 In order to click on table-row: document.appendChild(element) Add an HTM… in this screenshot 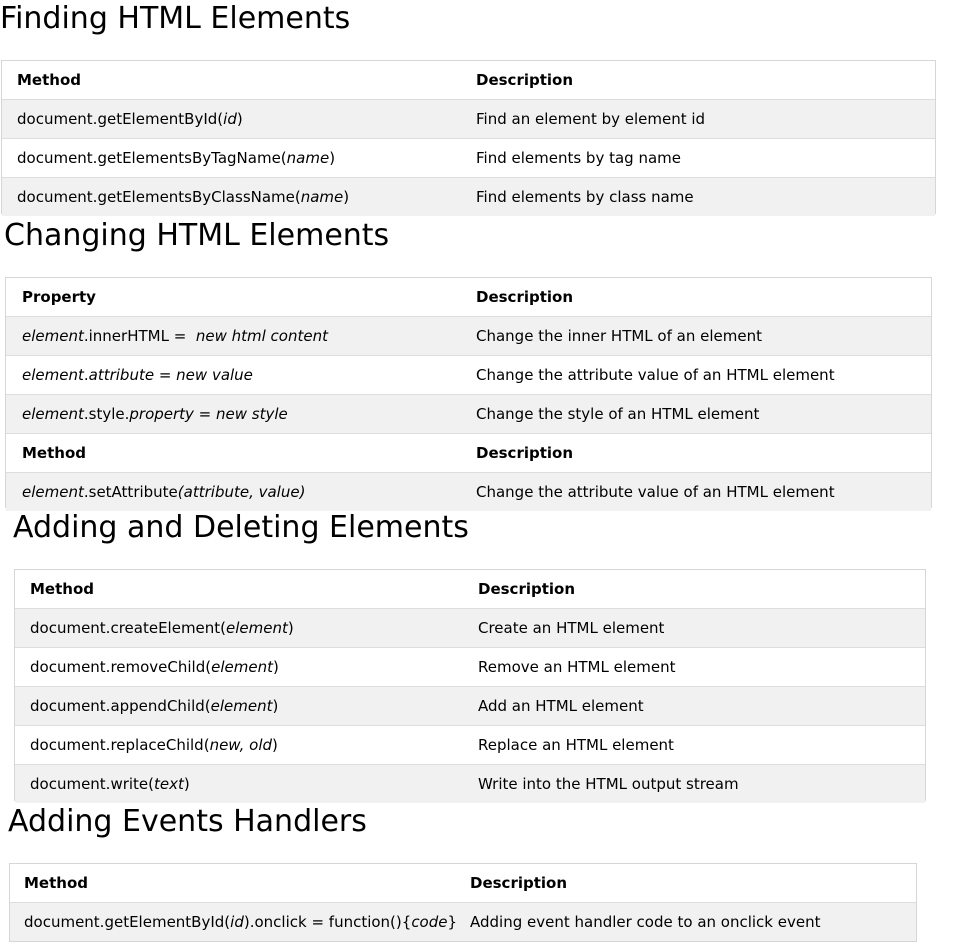, I will do `click(470, 705)`.